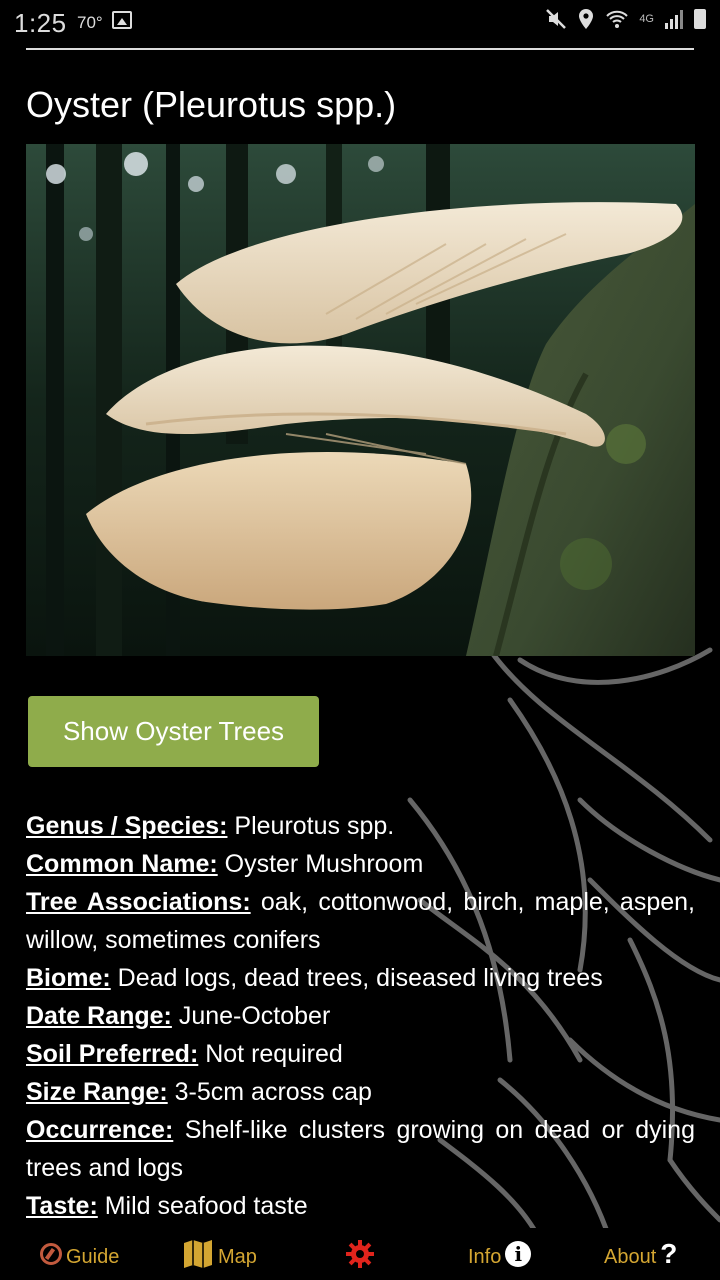  I want to click on nav-settings, so click(360, 1254).